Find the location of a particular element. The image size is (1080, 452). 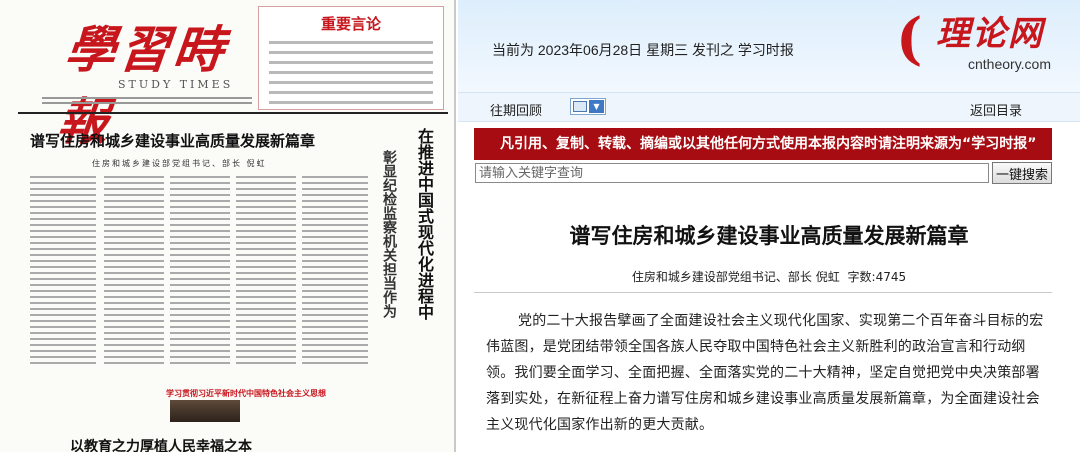

masthead-divider is located at coordinates (233, 113).